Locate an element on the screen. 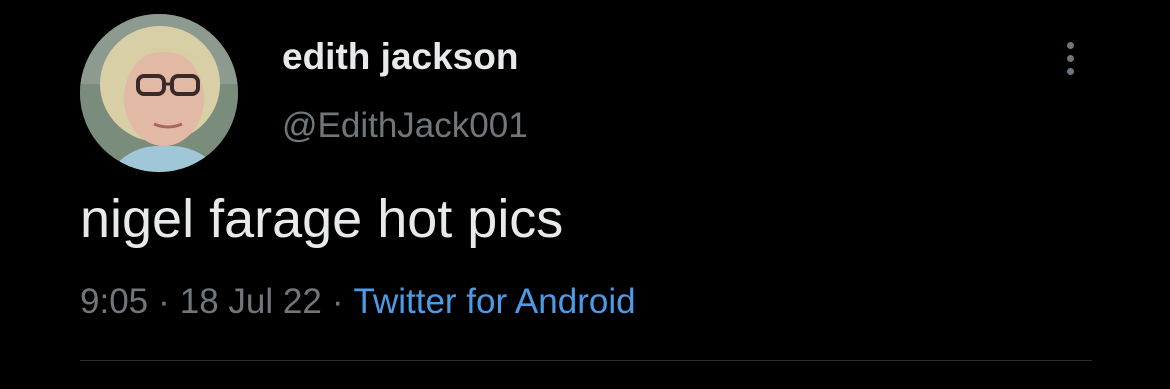 The height and width of the screenshot is (389, 1170). tweet-date: 18 Jul 22 is located at coordinates (251, 301).